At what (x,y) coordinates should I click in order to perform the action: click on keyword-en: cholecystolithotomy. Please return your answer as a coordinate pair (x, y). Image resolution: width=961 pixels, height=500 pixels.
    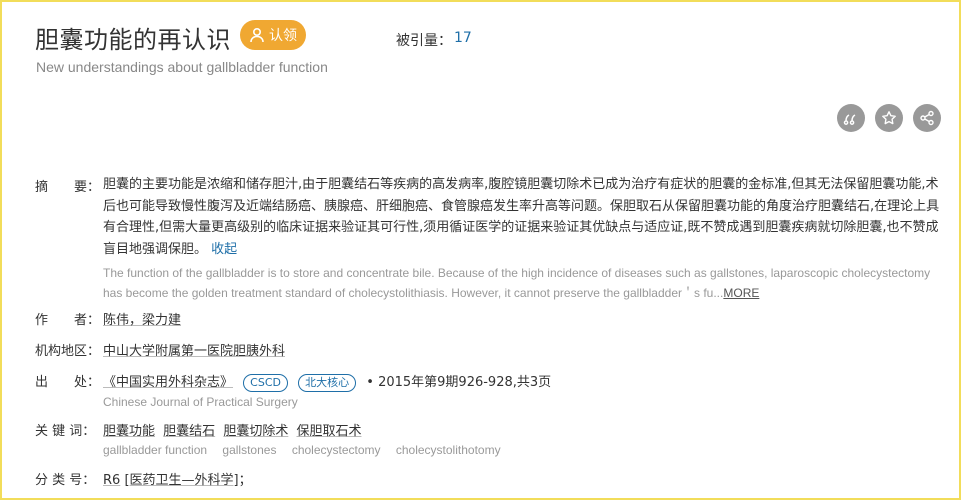
    Looking at the image, I should click on (448, 450).